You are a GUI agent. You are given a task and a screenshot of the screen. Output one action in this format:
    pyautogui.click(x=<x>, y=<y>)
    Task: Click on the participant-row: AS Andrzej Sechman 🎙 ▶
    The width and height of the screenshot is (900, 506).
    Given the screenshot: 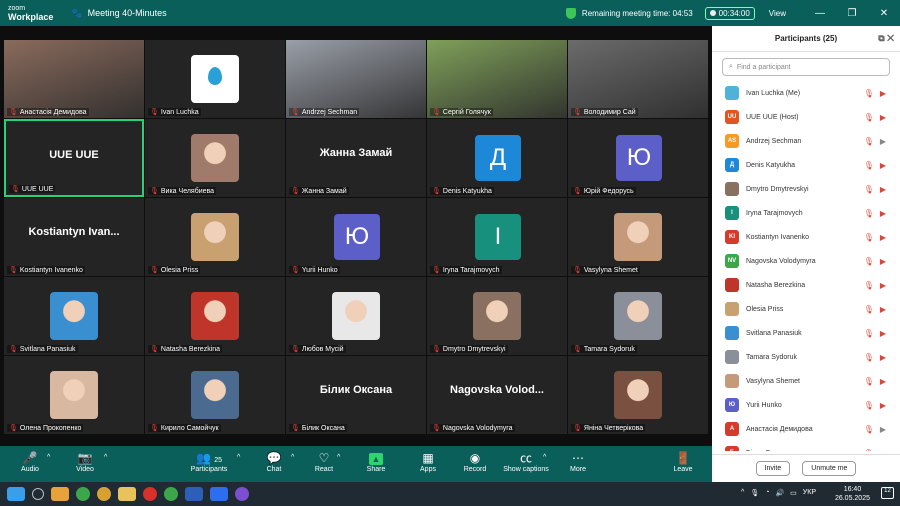 What is the action you would take?
    pyautogui.click(x=806, y=141)
    